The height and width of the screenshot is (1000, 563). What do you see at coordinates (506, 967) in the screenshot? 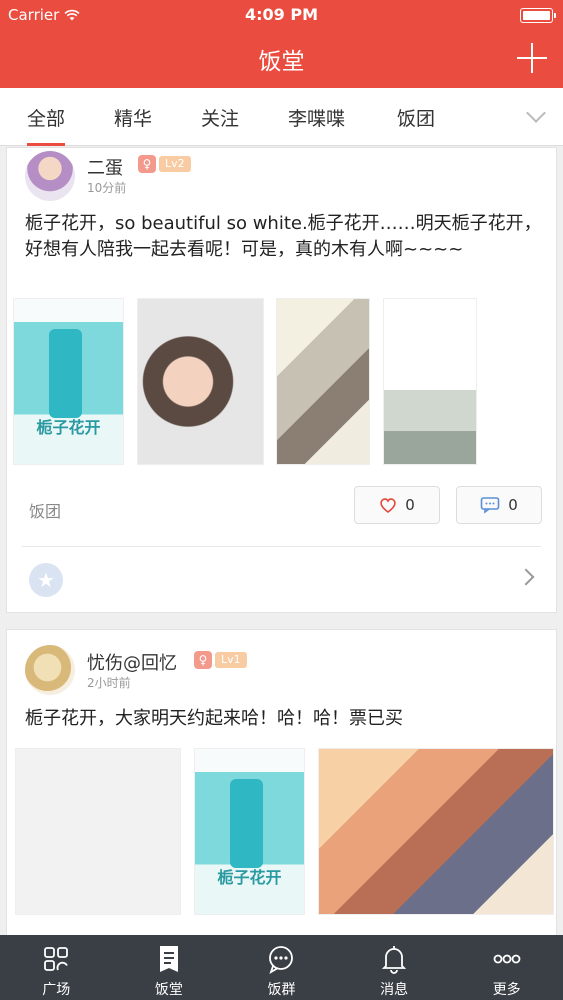
I see `tab-more: 更多` at bounding box center [506, 967].